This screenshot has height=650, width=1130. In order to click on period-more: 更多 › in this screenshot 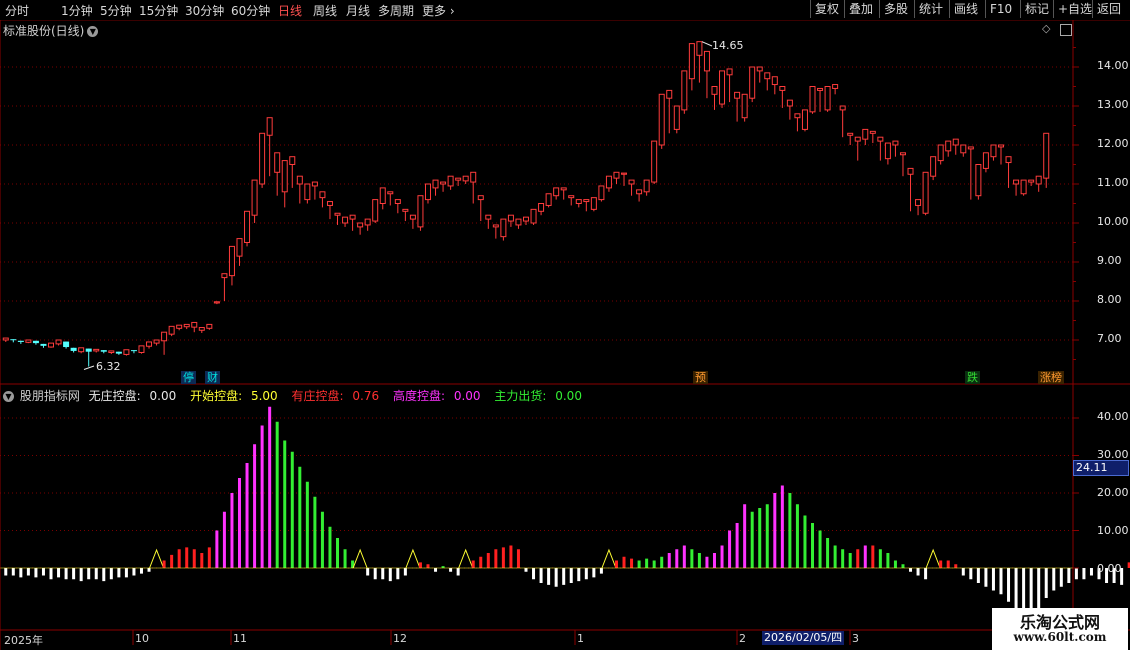, I will do `click(438, 10)`.